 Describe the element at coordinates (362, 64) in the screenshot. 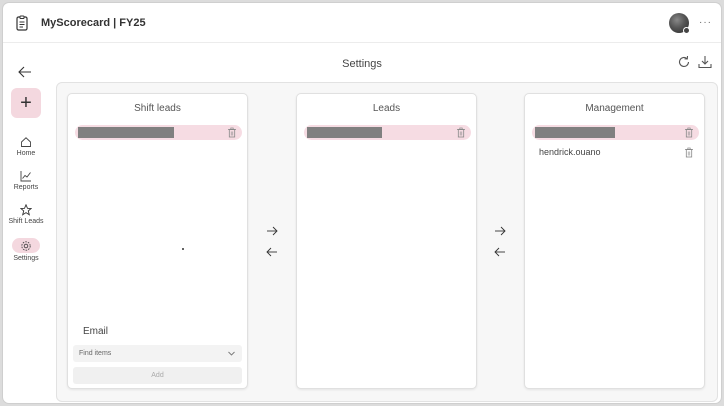

I see `page-title: Settings` at that location.